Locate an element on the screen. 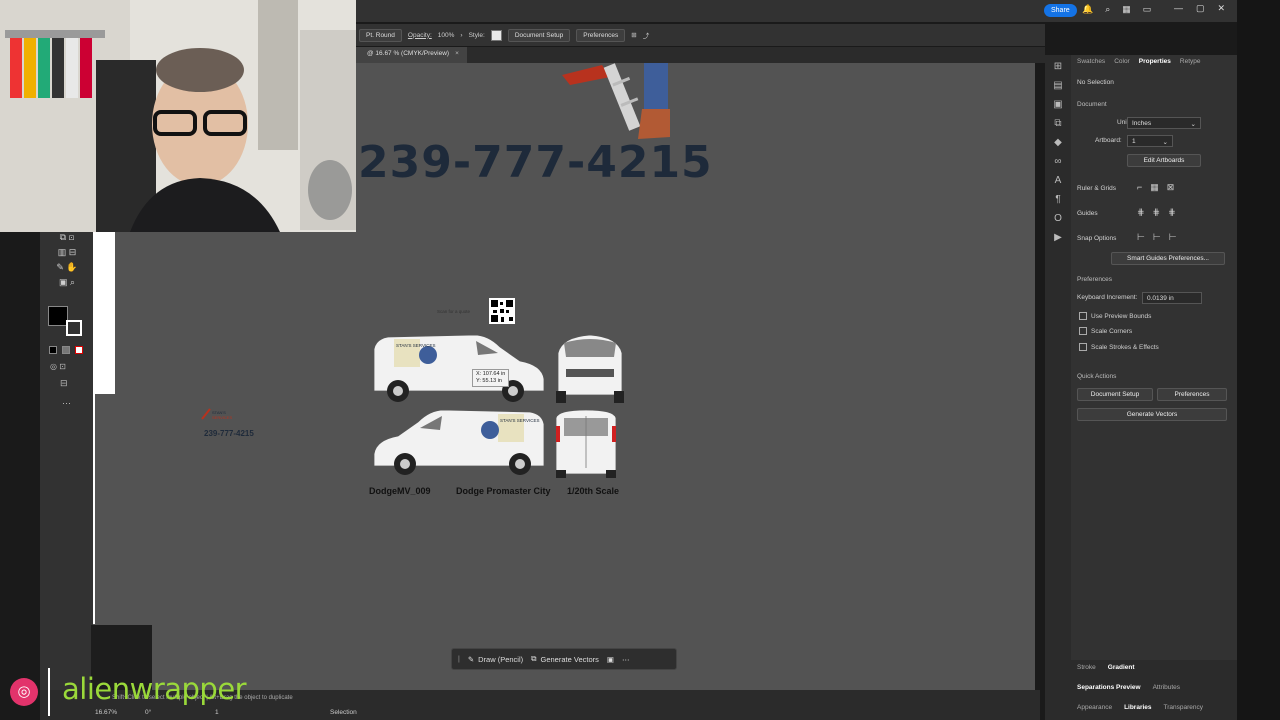  show-guides-icon: ⋕ is located at coordinates (1141, 212).